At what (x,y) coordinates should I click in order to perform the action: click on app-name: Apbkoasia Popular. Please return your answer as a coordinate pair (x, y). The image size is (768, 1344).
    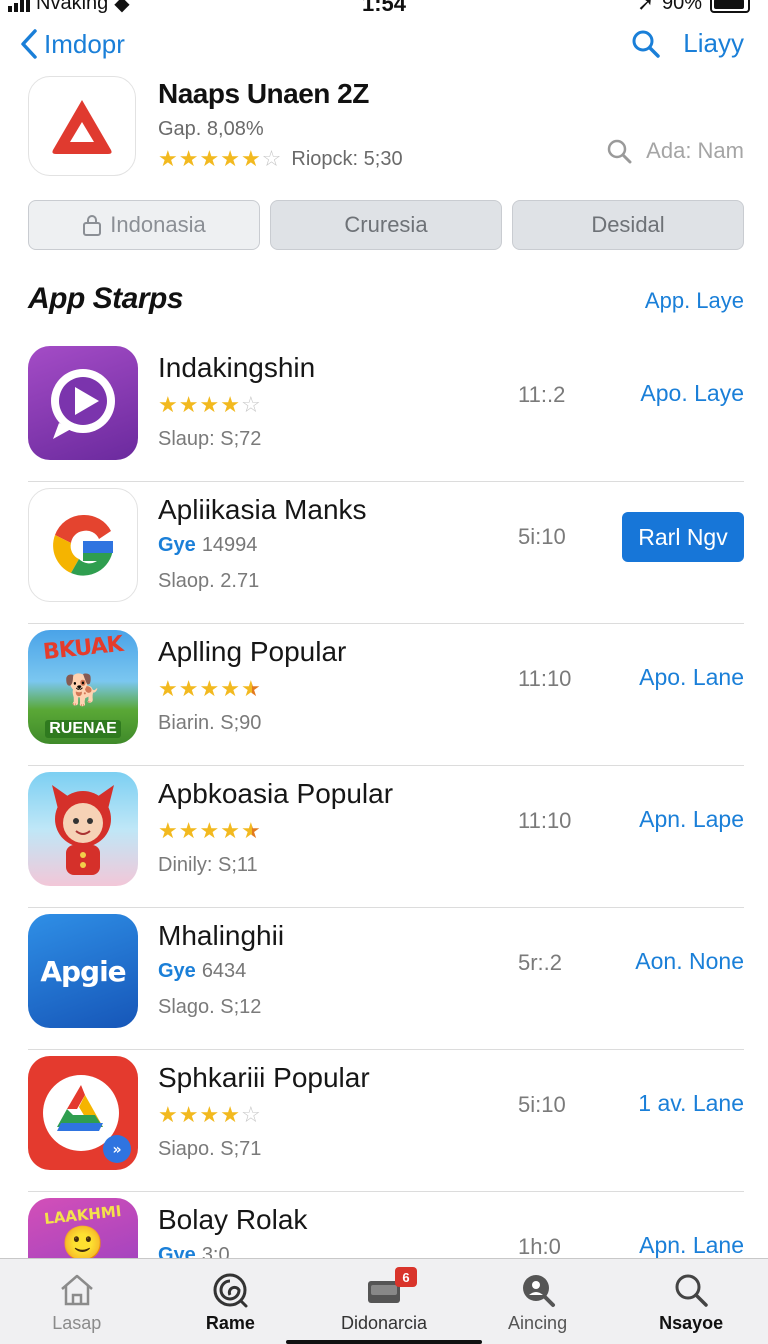
    Looking at the image, I should click on (276, 793).